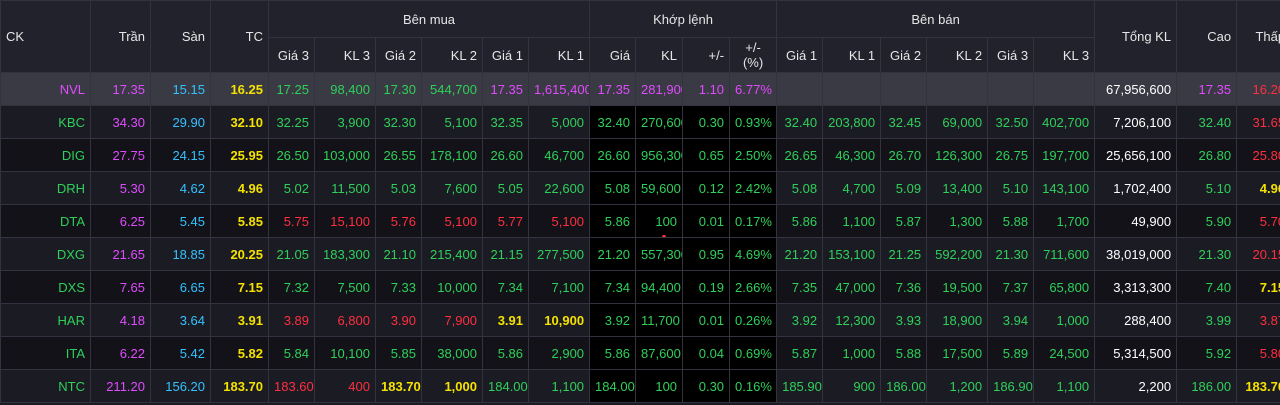  Describe the element at coordinates (852, 122) in the screenshot. I see `ask-vol-1-cell: 203,800` at that location.